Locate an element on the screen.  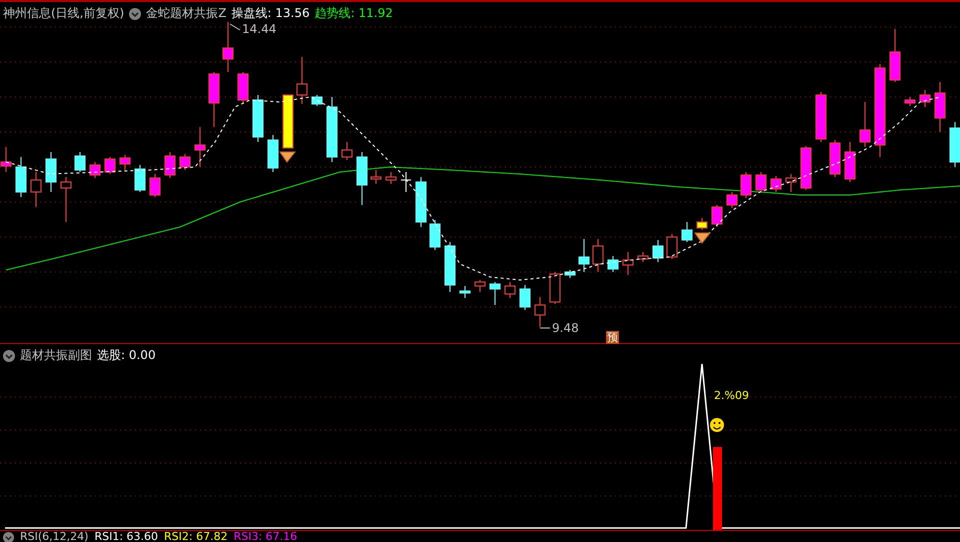
high-price-label: 14.44 is located at coordinates (259, 29).